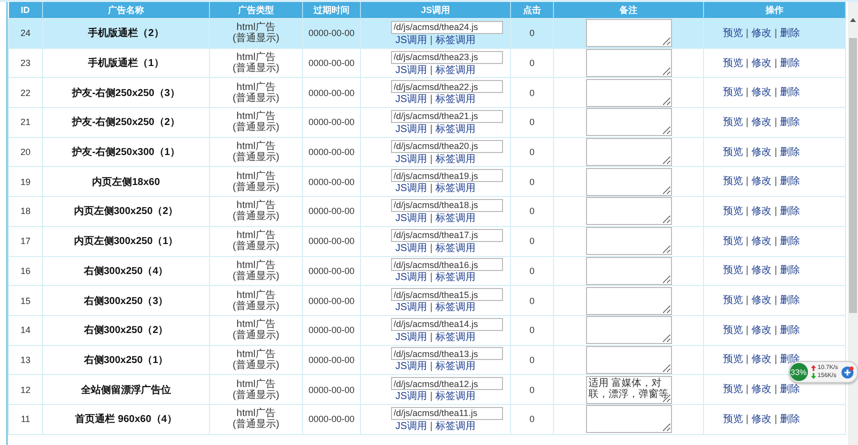  I want to click on js-path-field: /d/js/acmsd/thea12.js, so click(446, 383).